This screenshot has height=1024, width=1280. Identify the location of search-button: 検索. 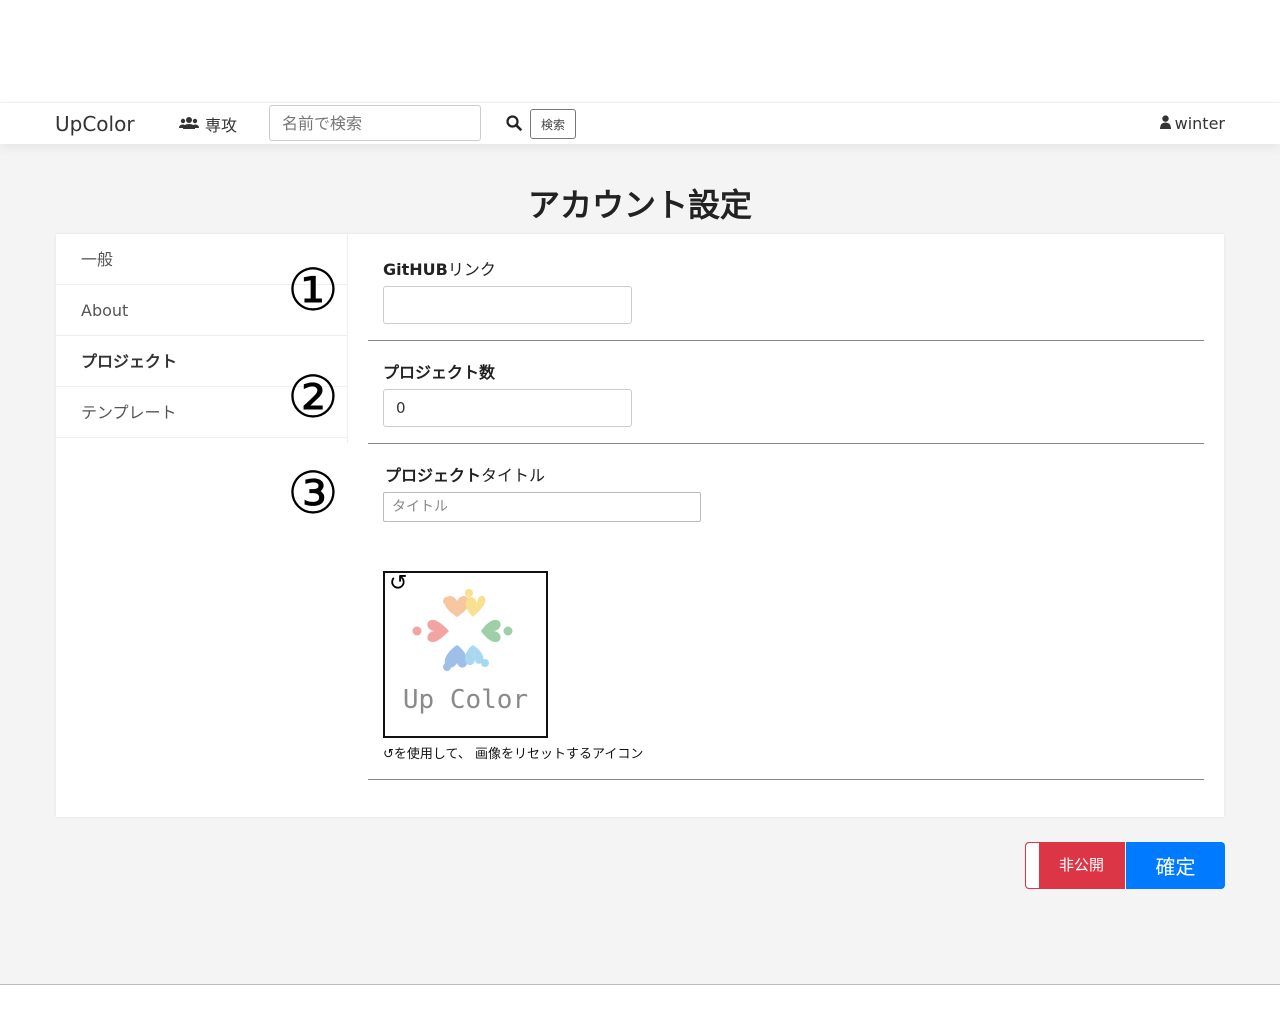
(553, 124).